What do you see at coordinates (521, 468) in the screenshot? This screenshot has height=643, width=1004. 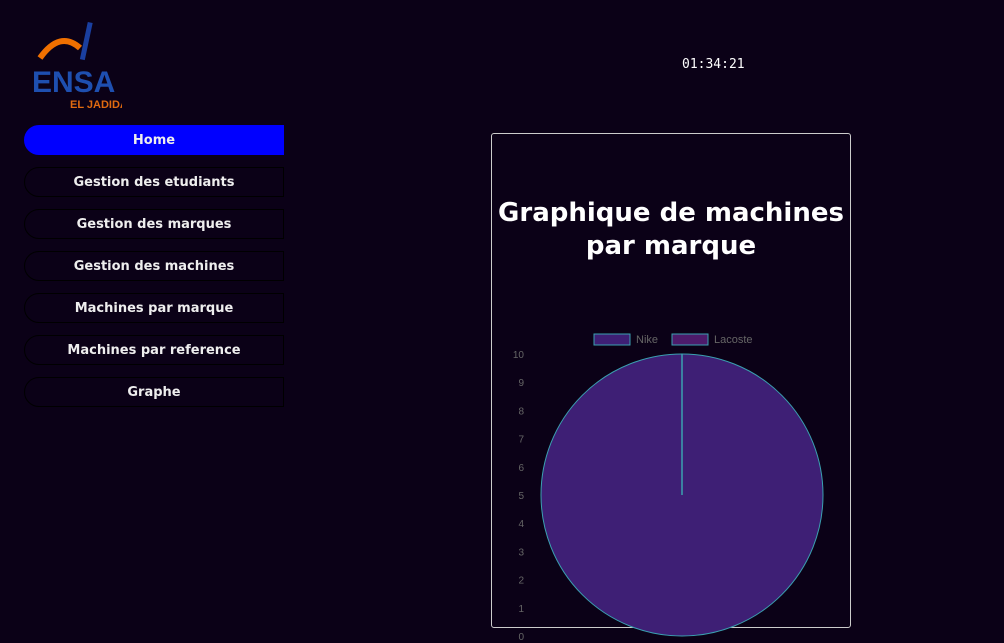 I see `y-tick-label: 6` at bounding box center [521, 468].